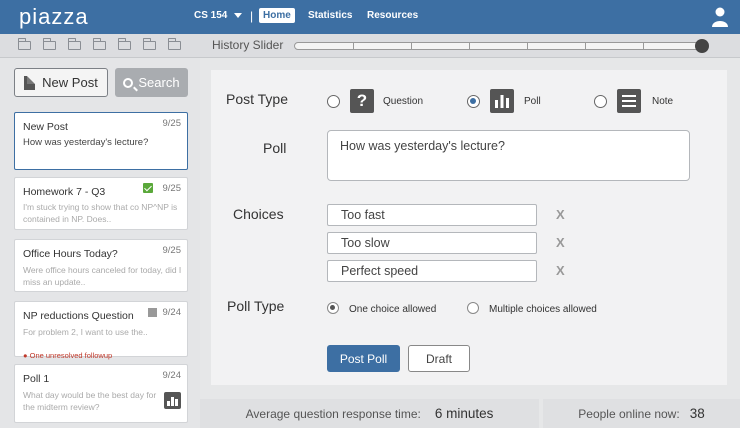 The height and width of the screenshot is (428, 740). Describe the element at coordinates (363, 358) in the screenshot. I see `post-poll-button: Post Poll` at that location.